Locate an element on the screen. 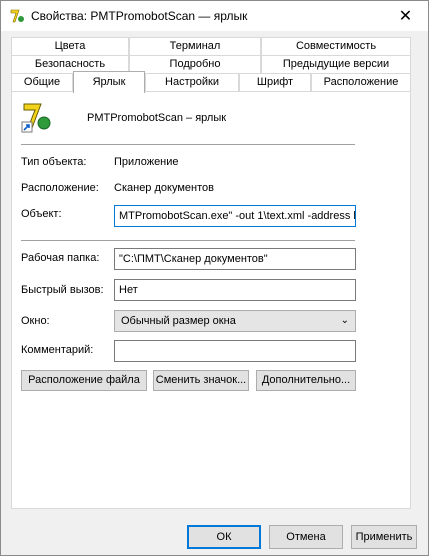 The height and width of the screenshot is (556, 429). hotkey-input: Нет is located at coordinates (235, 290).